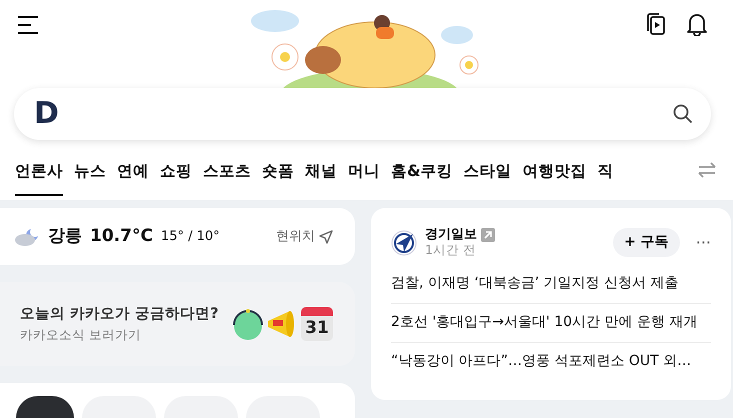  Describe the element at coordinates (278, 170) in the screenshot. I see `category-tab: 숏폼` at that location.